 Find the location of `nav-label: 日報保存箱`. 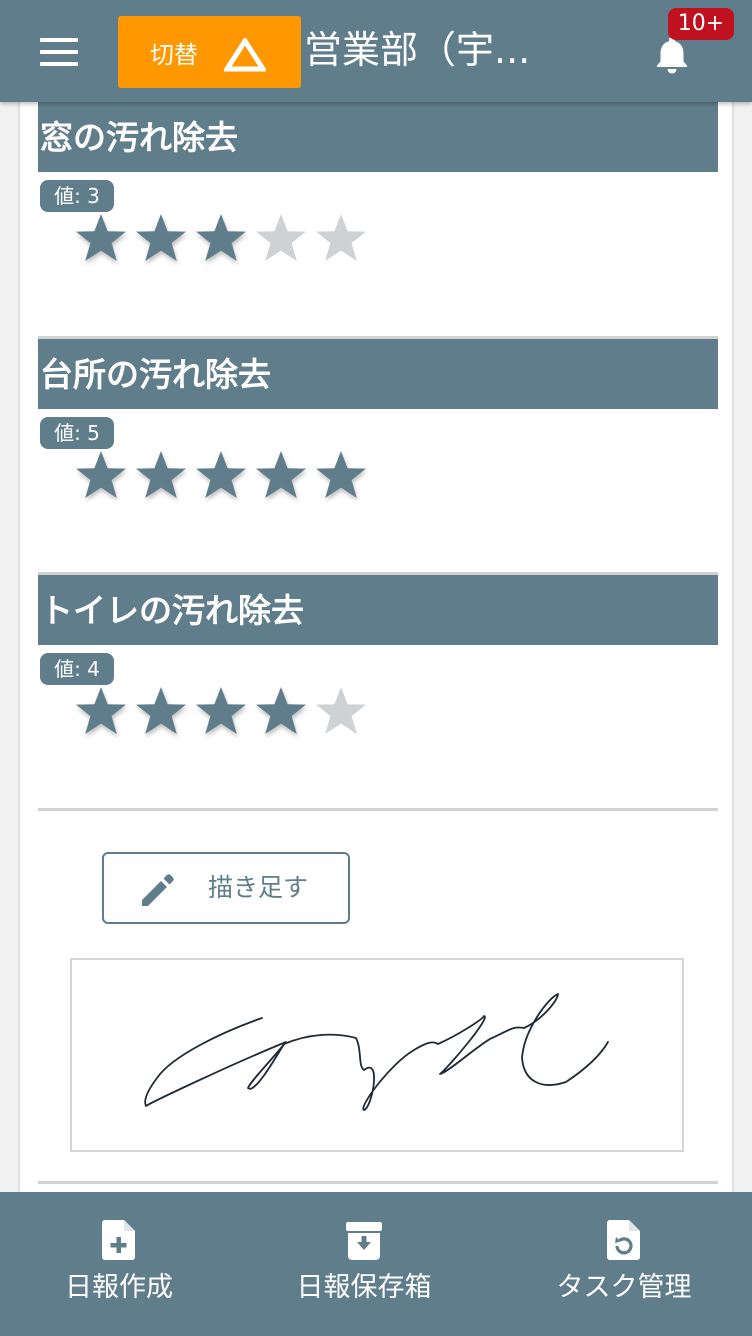

nav-label: 日報保存箱 is located at coordinates (364, 1287).